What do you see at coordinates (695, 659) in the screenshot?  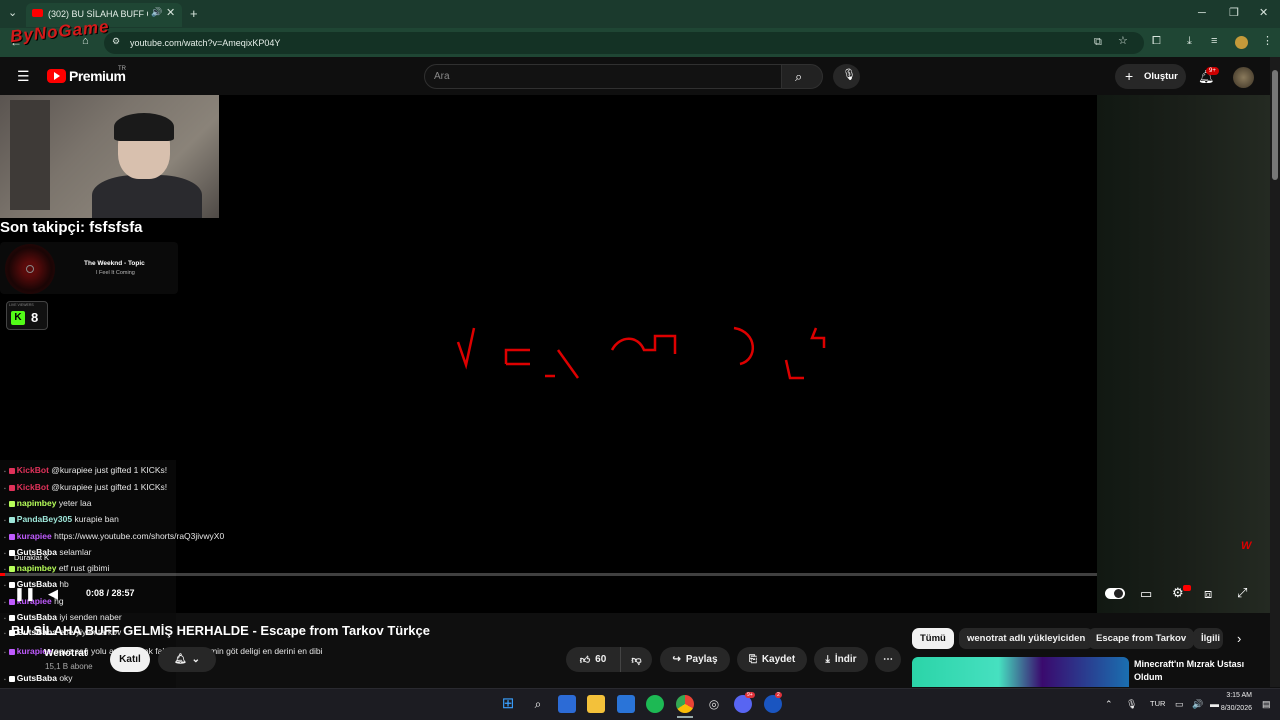 I see `share-button: ↪ Paylaş` at bounding box center [695, 659].